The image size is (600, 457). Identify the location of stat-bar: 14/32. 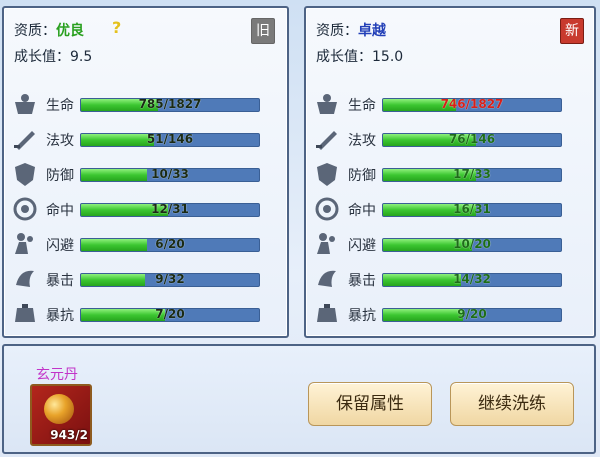
(472, 280).